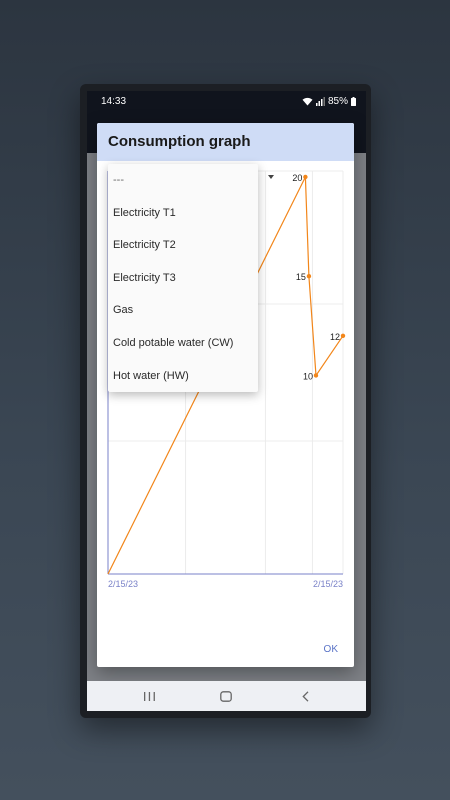 The image size is (450, 800). Describe the element at coordinates (226, 102) in the screenshot. I see `status-bar: 14:33 85%` at that location.